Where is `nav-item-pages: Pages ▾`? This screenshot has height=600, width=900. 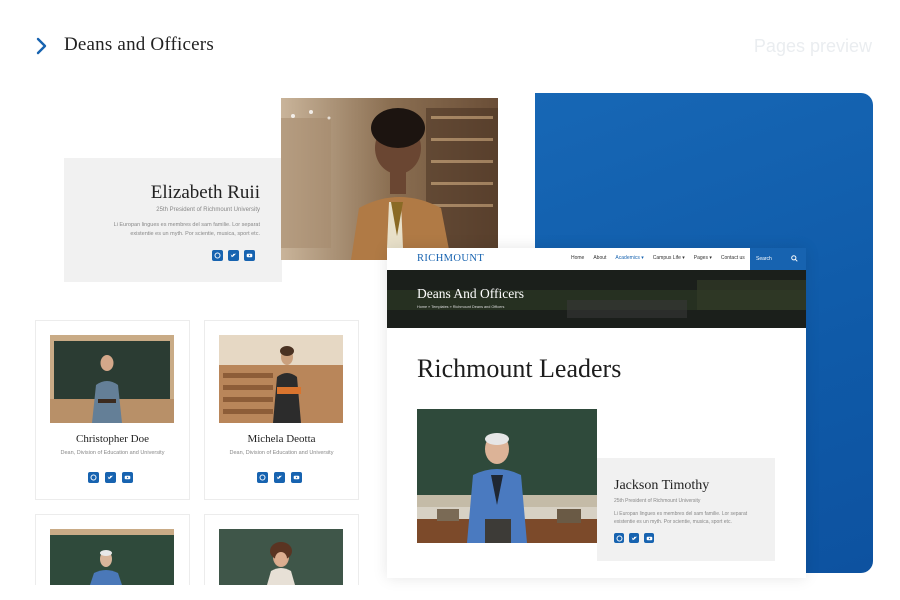 nav-item-pages: Pages ▾ is located at coordinates (703, 258).